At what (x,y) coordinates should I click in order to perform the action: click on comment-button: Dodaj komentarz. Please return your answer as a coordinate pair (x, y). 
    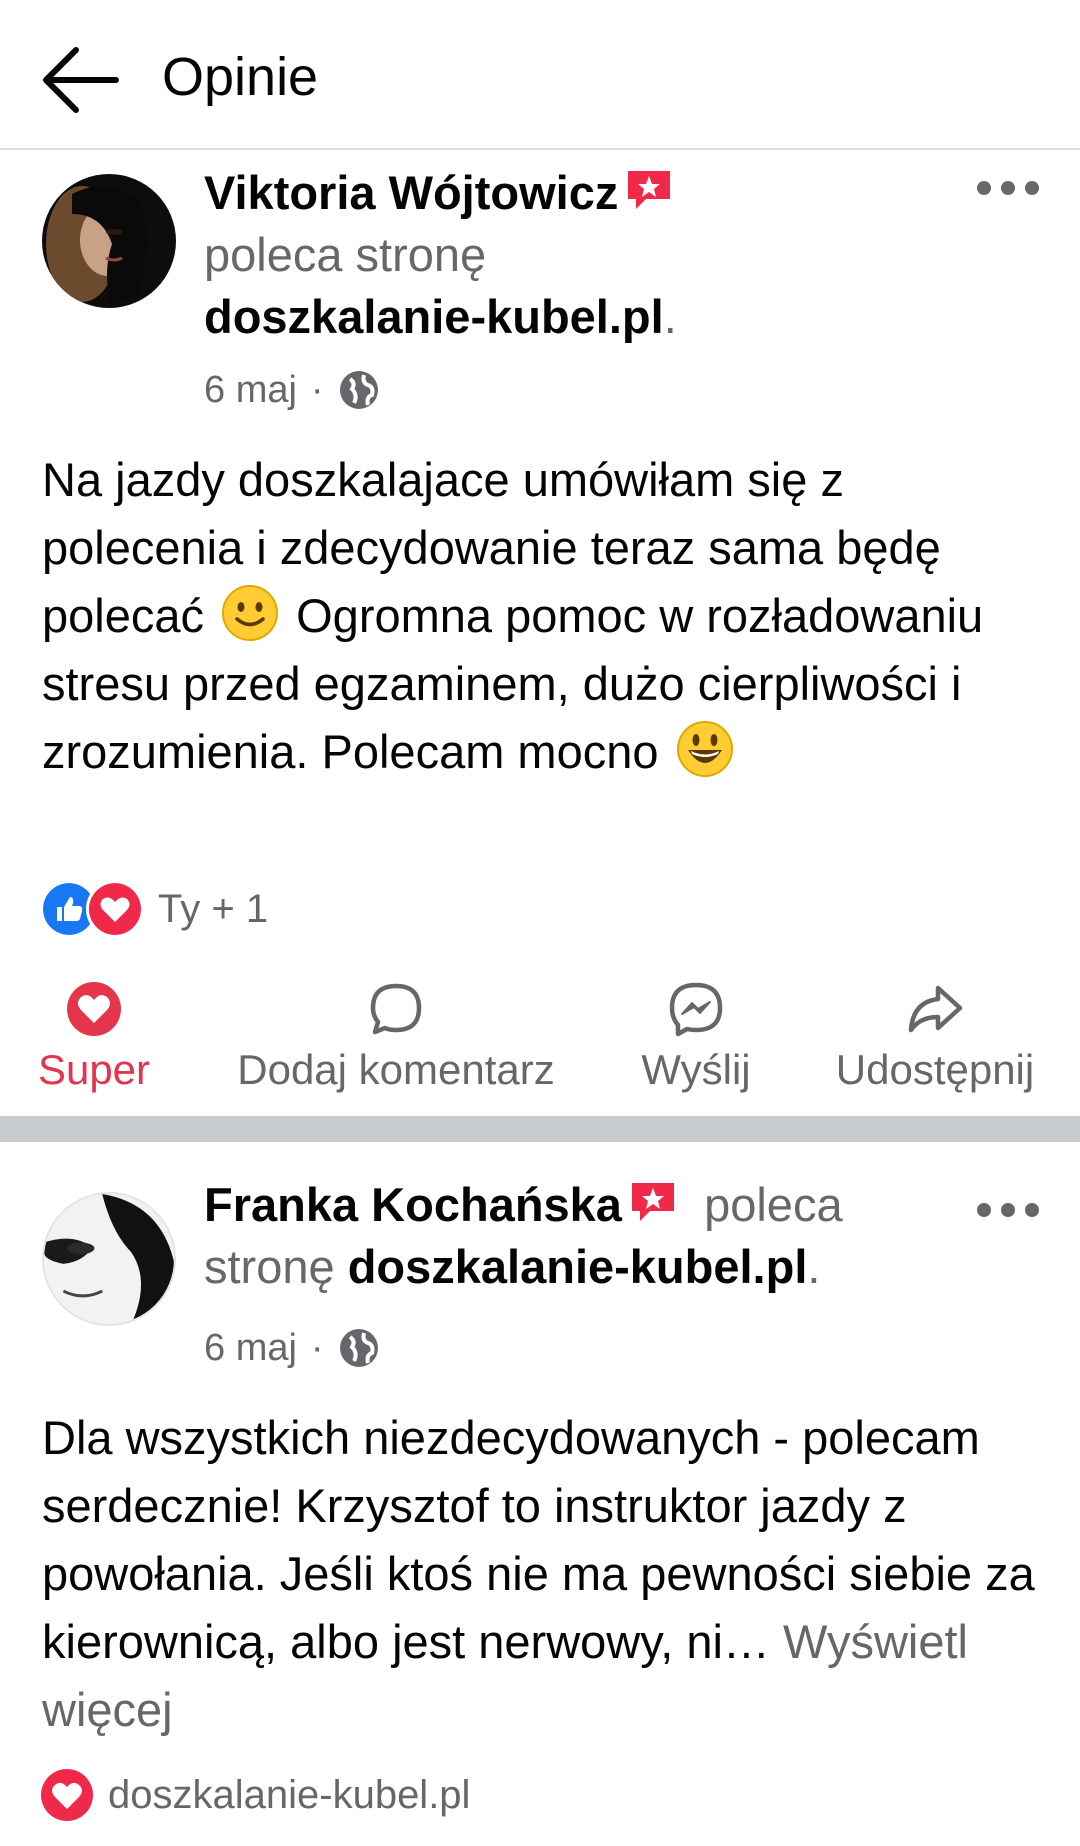
    Looking at the image, I should click on (396, 1039).